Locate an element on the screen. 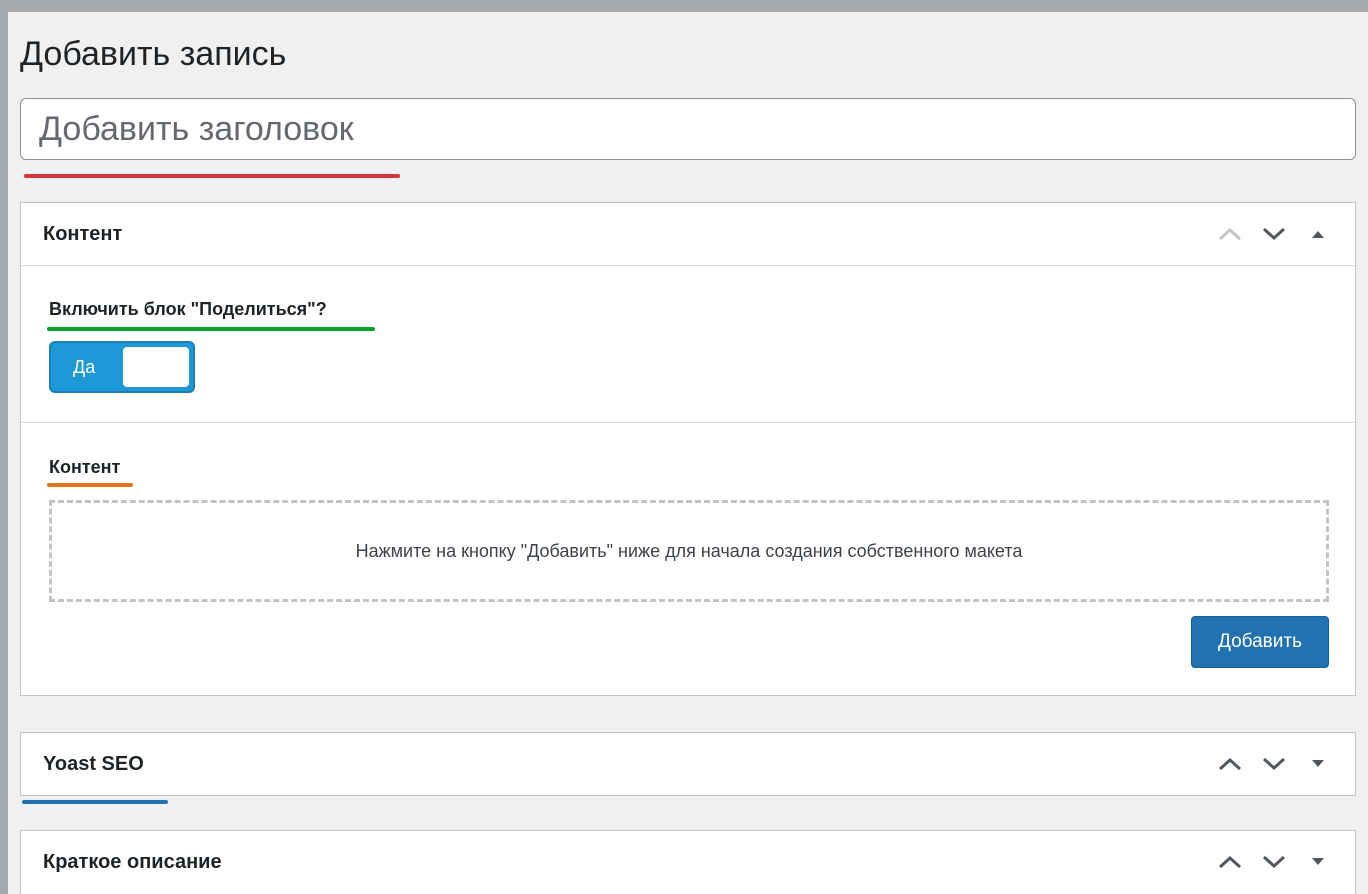 Image resolution: width=1368 pixels, height=894 pixels. share-block-label: Включить блок "Поделиться"? is located at coordinates (188, 309).